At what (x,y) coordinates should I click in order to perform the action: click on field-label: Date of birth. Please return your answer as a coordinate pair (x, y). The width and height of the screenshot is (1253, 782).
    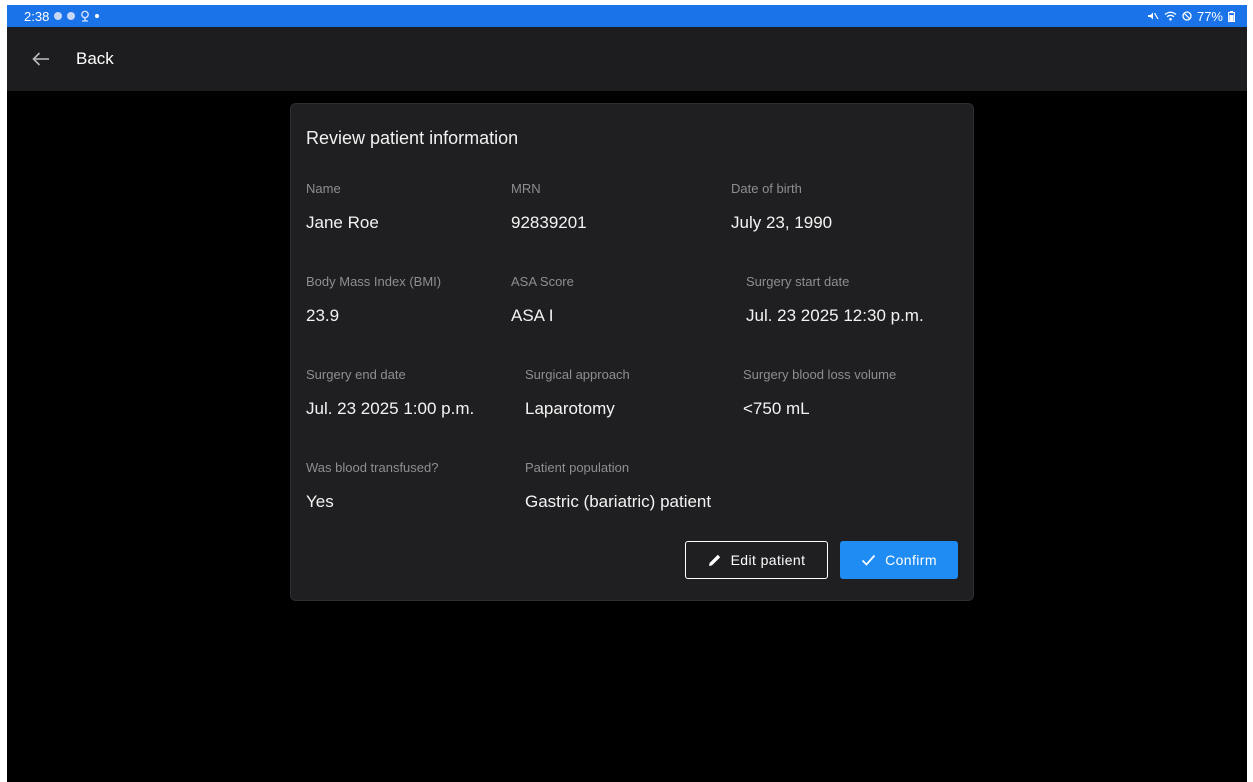
    Looking at the image, I should click on (766, 188).